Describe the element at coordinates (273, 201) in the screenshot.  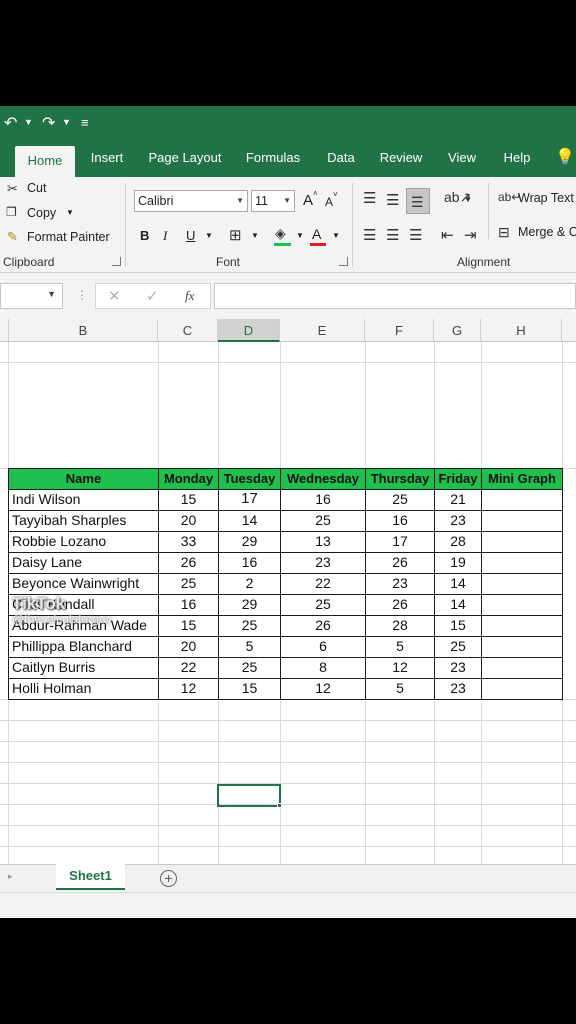
I see `font-size-box: 11 ▼` at that location.